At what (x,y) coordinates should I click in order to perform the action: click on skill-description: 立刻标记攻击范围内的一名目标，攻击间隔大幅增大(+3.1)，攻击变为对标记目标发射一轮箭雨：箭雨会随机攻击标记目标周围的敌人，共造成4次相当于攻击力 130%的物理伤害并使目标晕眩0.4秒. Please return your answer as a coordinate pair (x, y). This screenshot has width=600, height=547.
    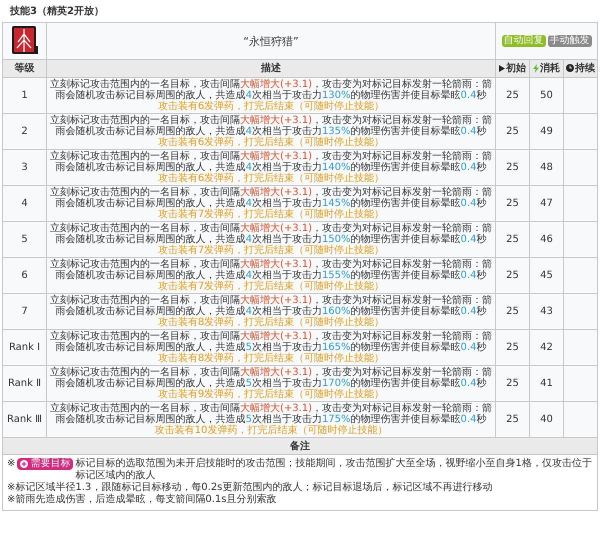
    Looking at the image, I should click on (271, 89).